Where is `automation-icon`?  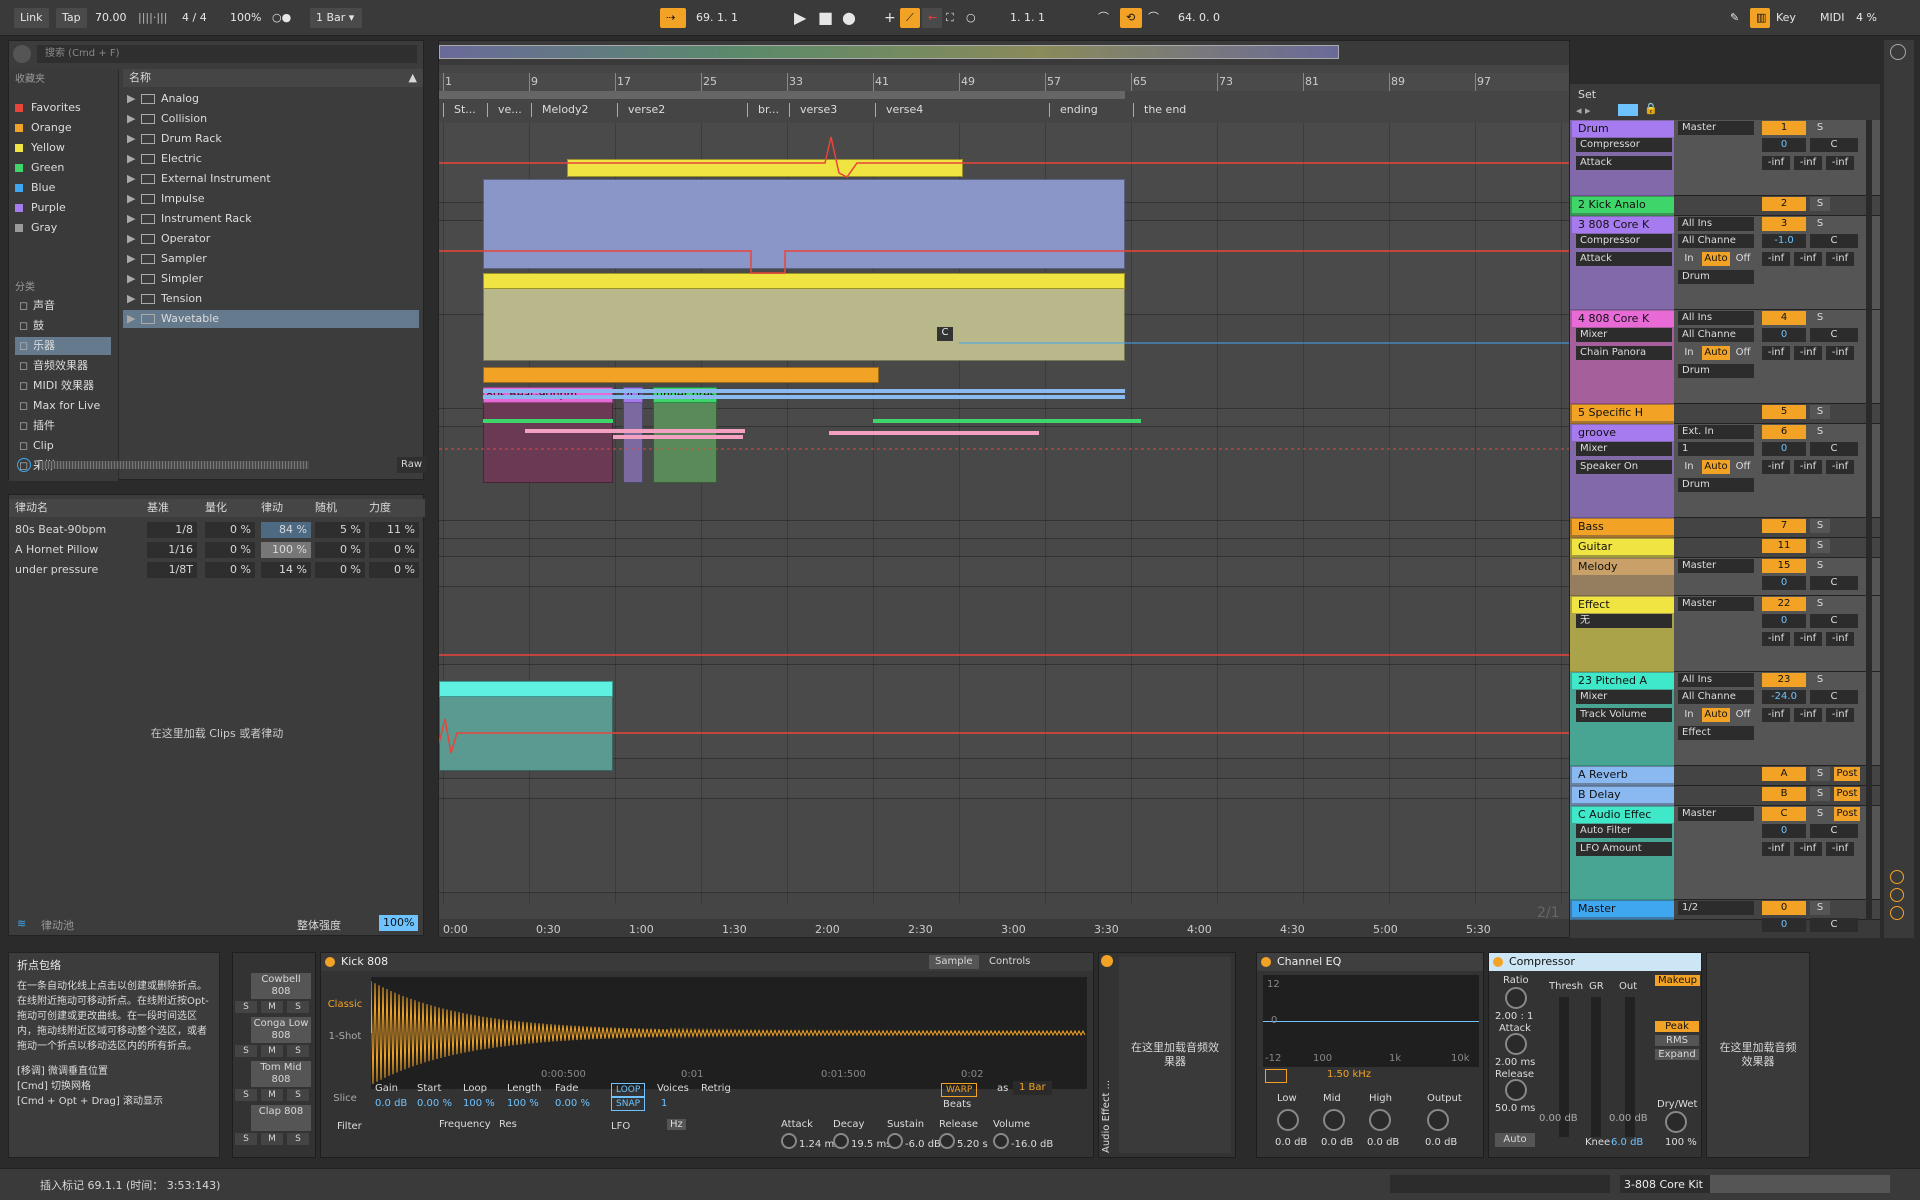 automation-icon is located at coordinates (1628, 110).